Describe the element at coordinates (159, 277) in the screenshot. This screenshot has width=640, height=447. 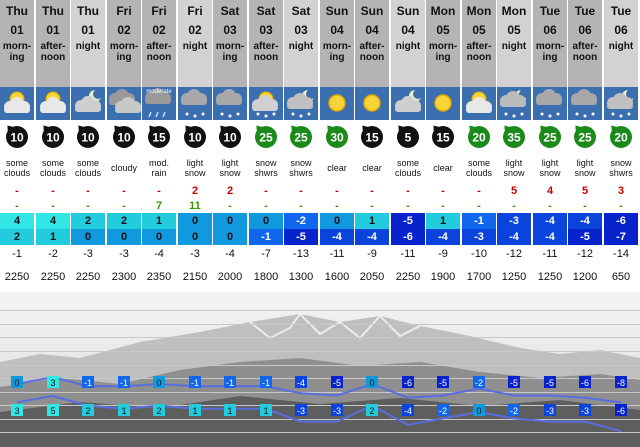
I see `freezing-level: 2350` at that location.